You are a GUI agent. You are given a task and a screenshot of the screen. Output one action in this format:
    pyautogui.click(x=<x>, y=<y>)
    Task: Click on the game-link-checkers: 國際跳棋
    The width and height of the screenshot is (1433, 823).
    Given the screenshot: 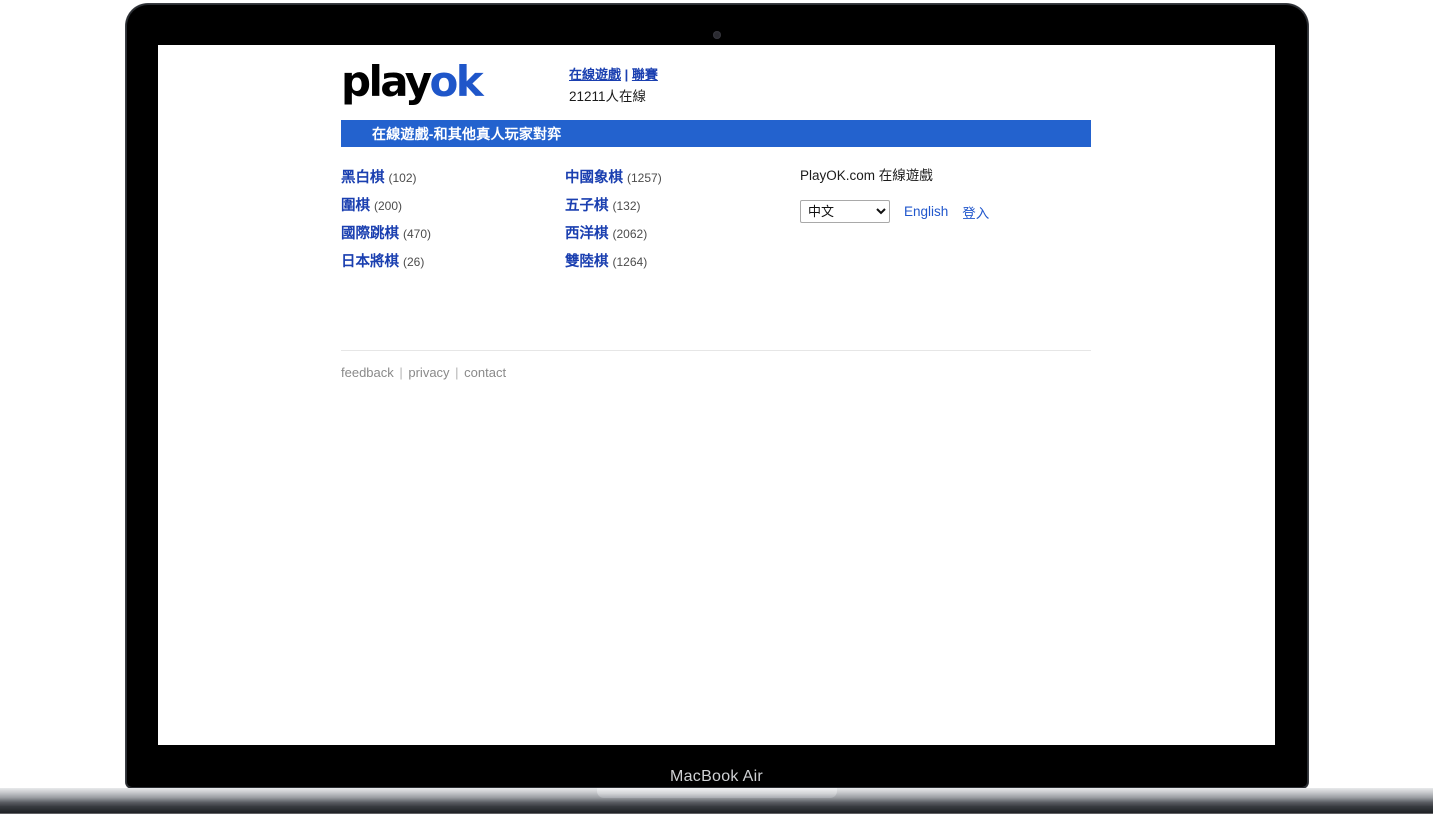 What is the action you would take?
    pyautogui.click(x=370, y=234)
    